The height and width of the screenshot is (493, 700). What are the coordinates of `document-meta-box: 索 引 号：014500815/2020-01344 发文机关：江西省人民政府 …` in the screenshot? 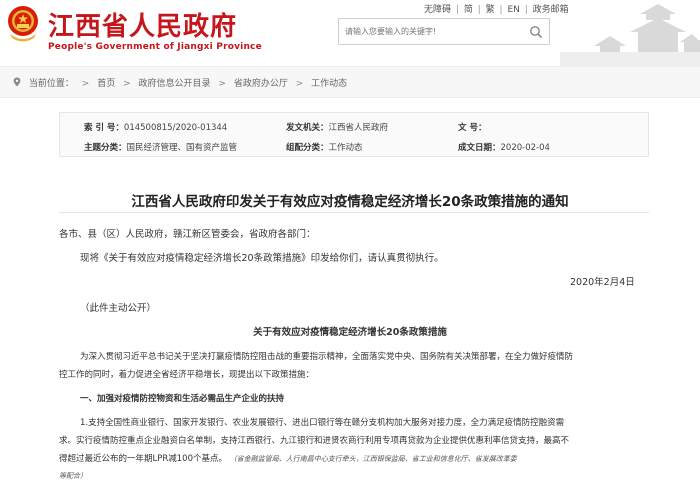 It's located at (354, 134).